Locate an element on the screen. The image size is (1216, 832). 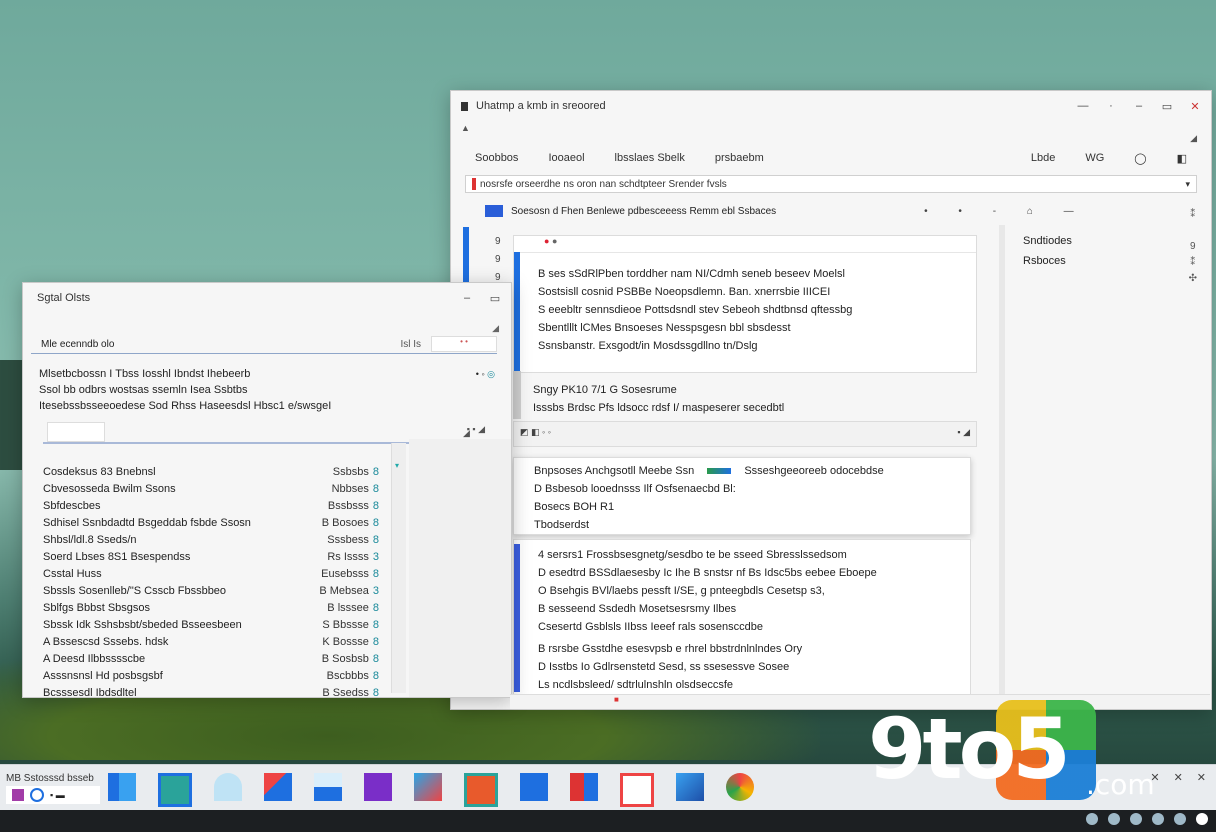
office-icon is located at coordinates (481, 790).